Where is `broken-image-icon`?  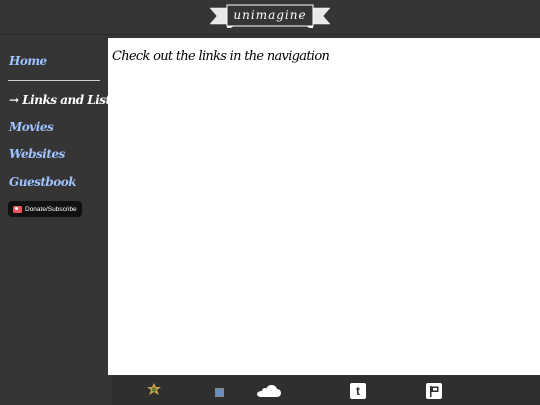
broken-image-icon is located at coordinates (219, 392).